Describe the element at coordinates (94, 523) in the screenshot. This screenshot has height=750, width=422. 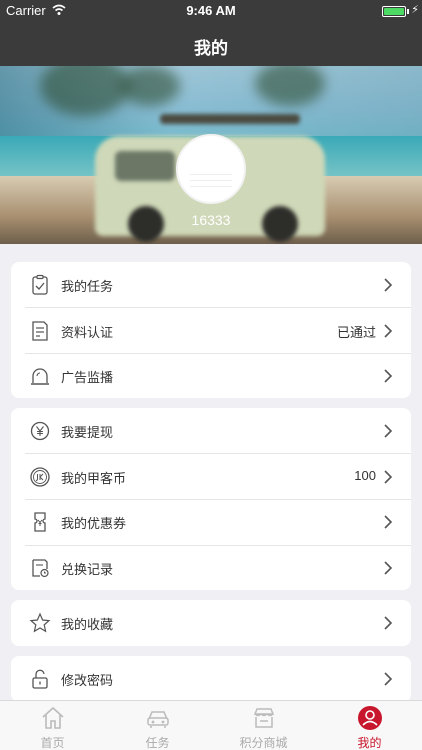
I see `menu-item-label: 我的优惠券` at that location.